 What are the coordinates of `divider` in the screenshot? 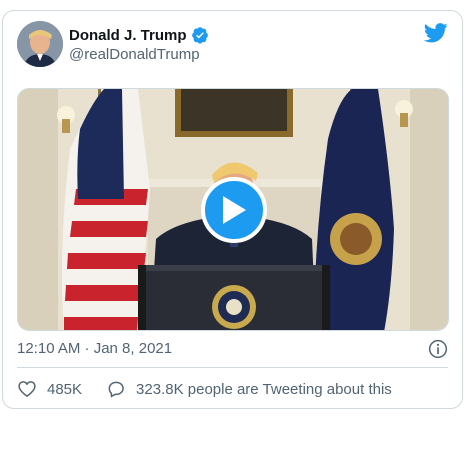 It's located at (232, 367).